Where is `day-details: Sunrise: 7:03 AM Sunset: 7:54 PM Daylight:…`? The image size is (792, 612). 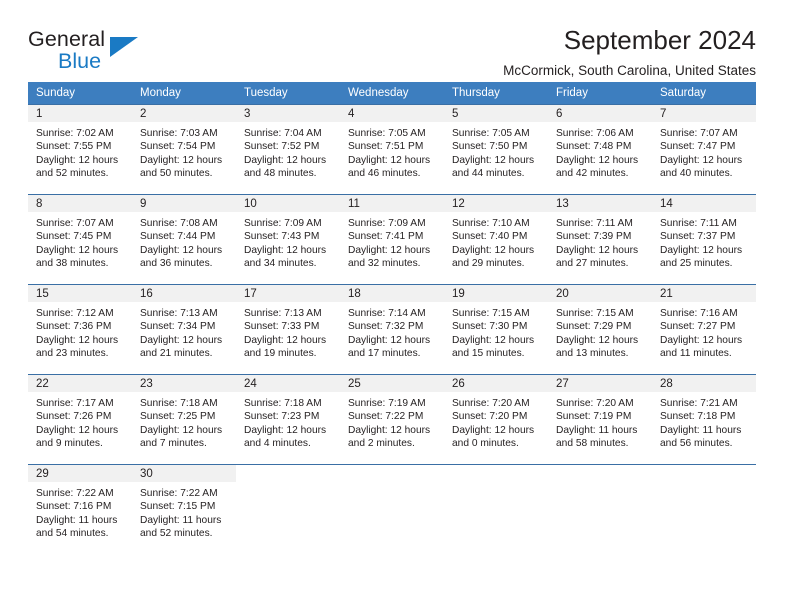 day-details: Sunrise: 7:03 AM Sunset: 7:54 PM Daylight:… is located at coordinates (184, 151).